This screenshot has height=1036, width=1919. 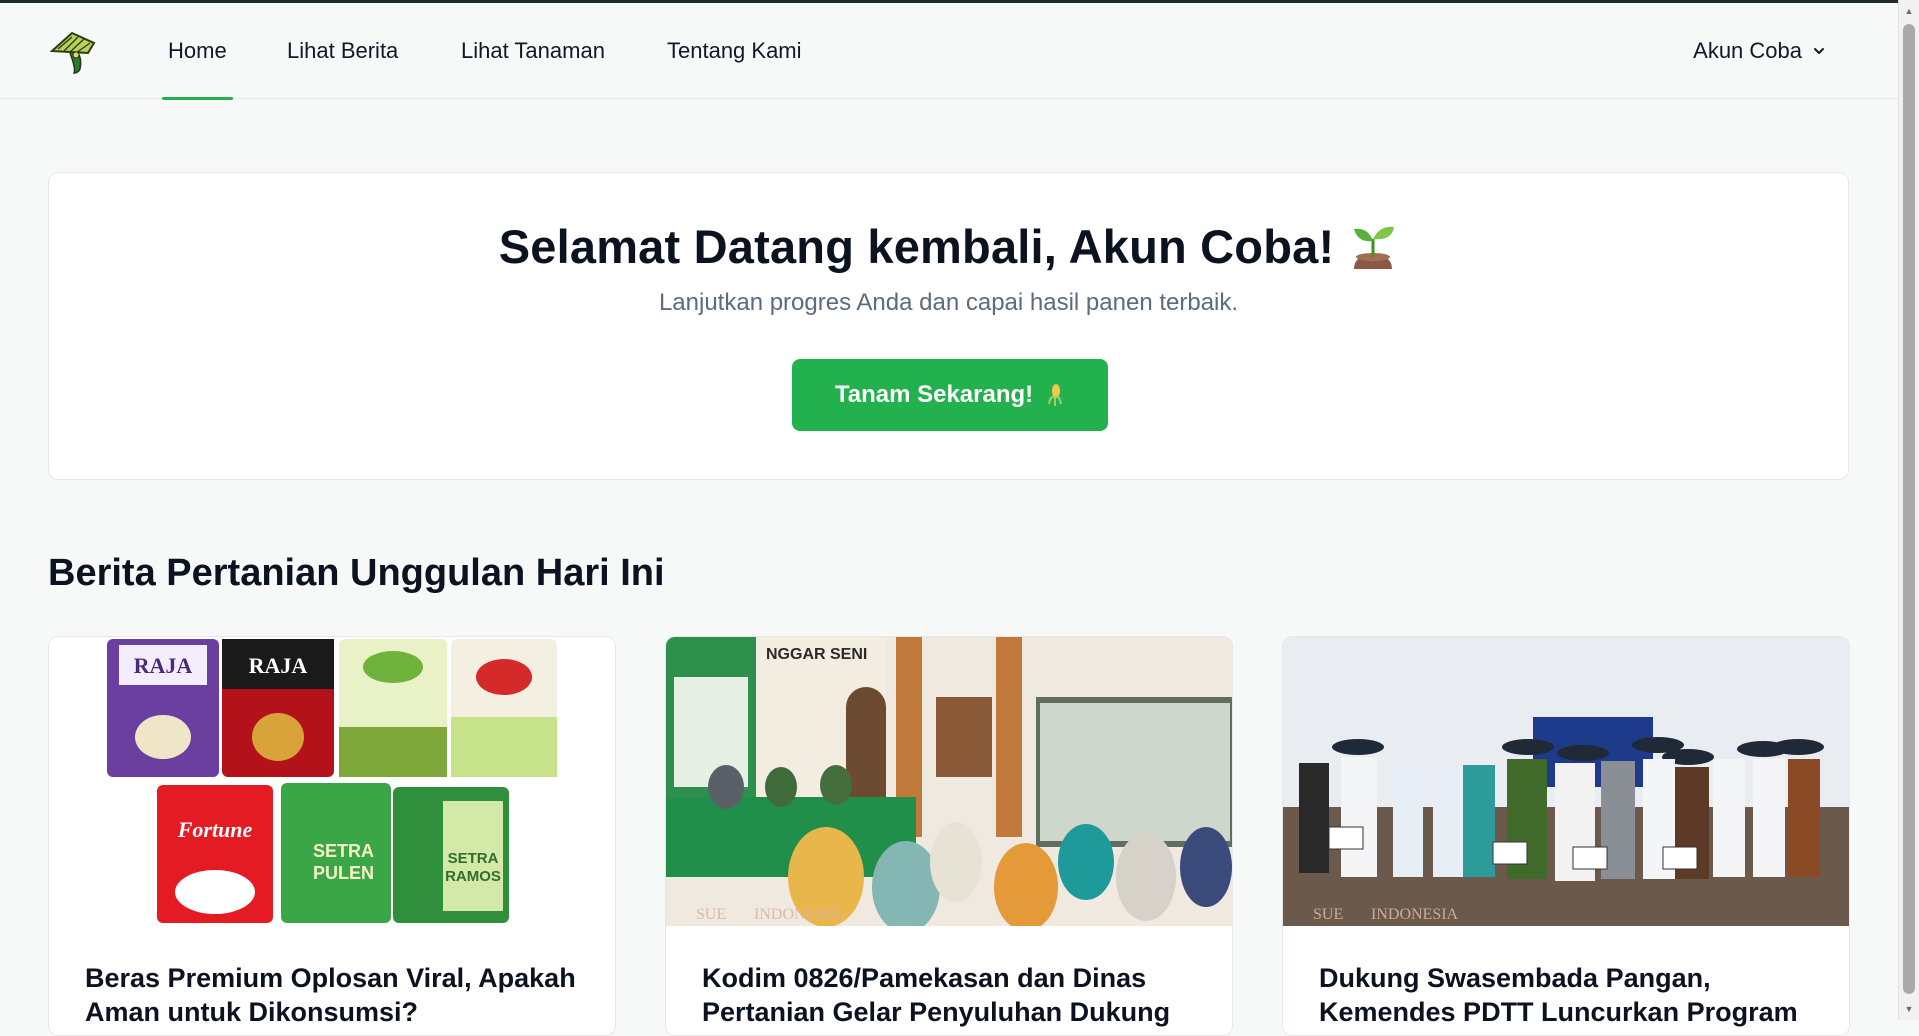 What do you see at coordinates (343, 873) in the screenshot?
I see `svg-text: PULEN` at bounding box center [343, 873].